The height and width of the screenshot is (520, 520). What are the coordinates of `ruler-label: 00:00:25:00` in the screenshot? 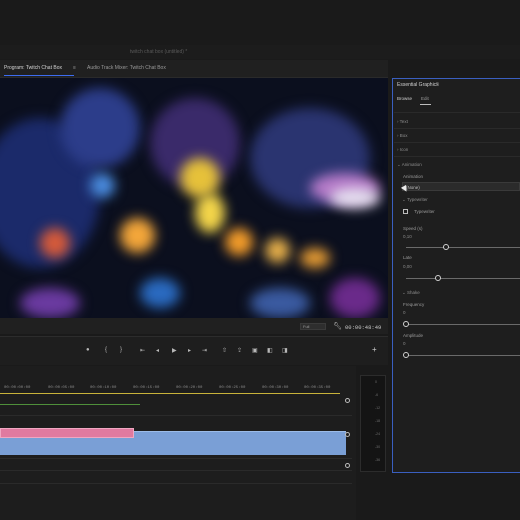 It's located at (232, 388).